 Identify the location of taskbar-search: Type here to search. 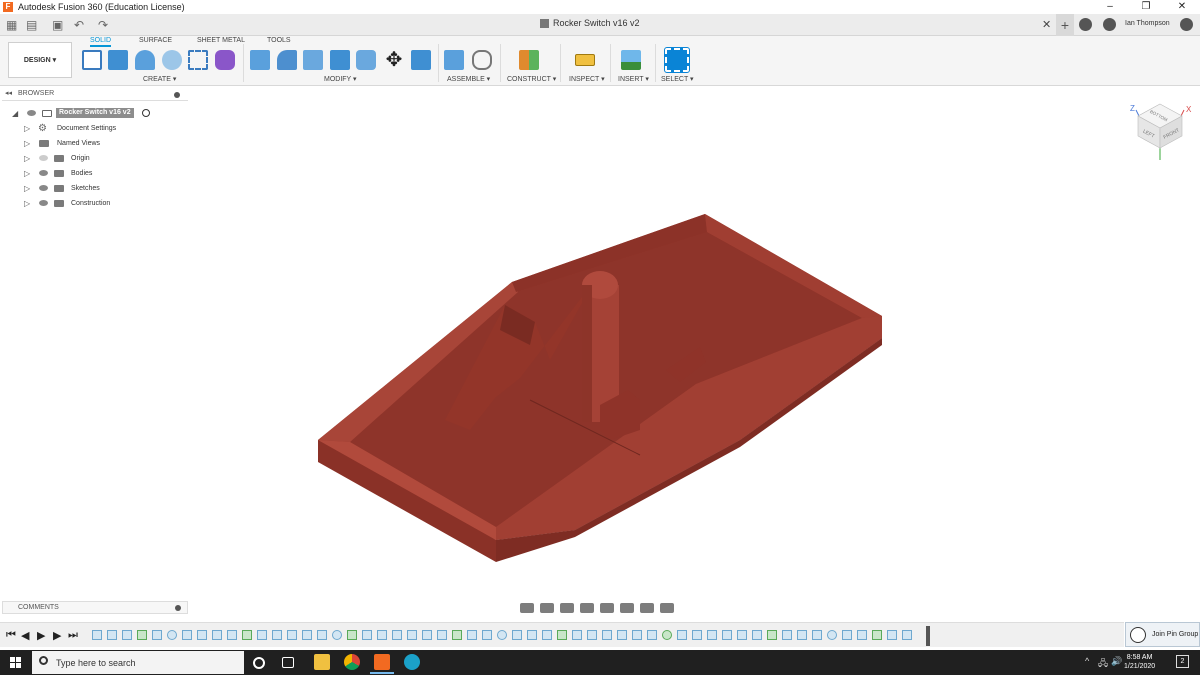
(138, 662).